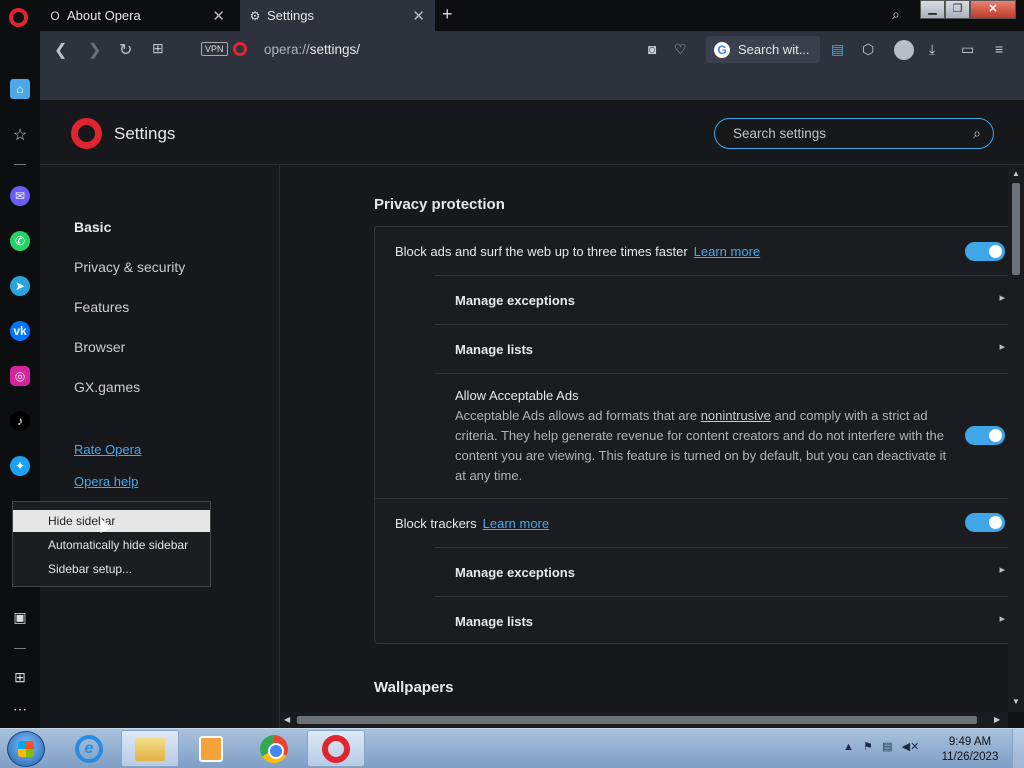 The height and width of the screenshot is (768, 1024). I want to click on star-icon: ☆, so click(20, 135).